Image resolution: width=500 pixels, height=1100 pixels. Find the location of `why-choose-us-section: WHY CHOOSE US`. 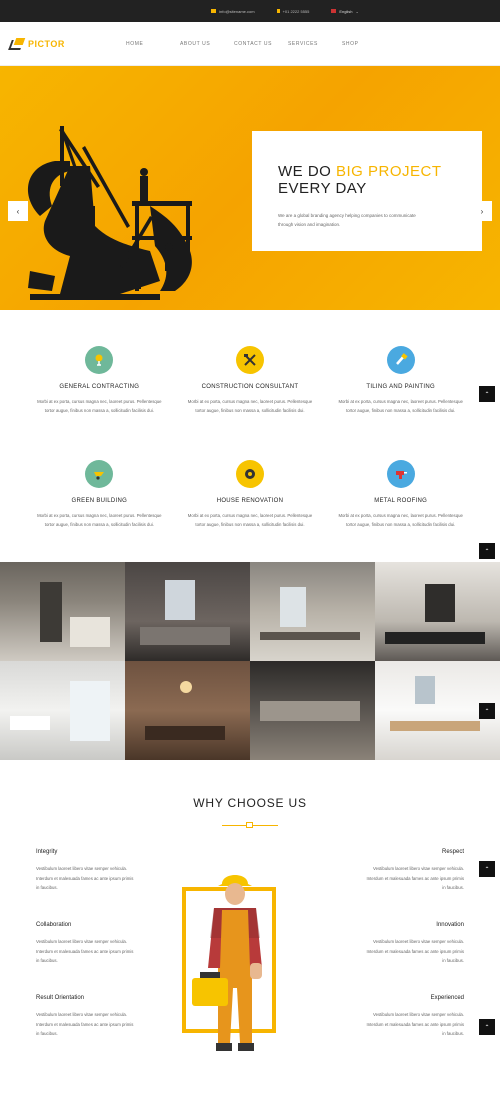

why-choose-us-section: WHY CHOOSE US is located at coordinates (250, 794).